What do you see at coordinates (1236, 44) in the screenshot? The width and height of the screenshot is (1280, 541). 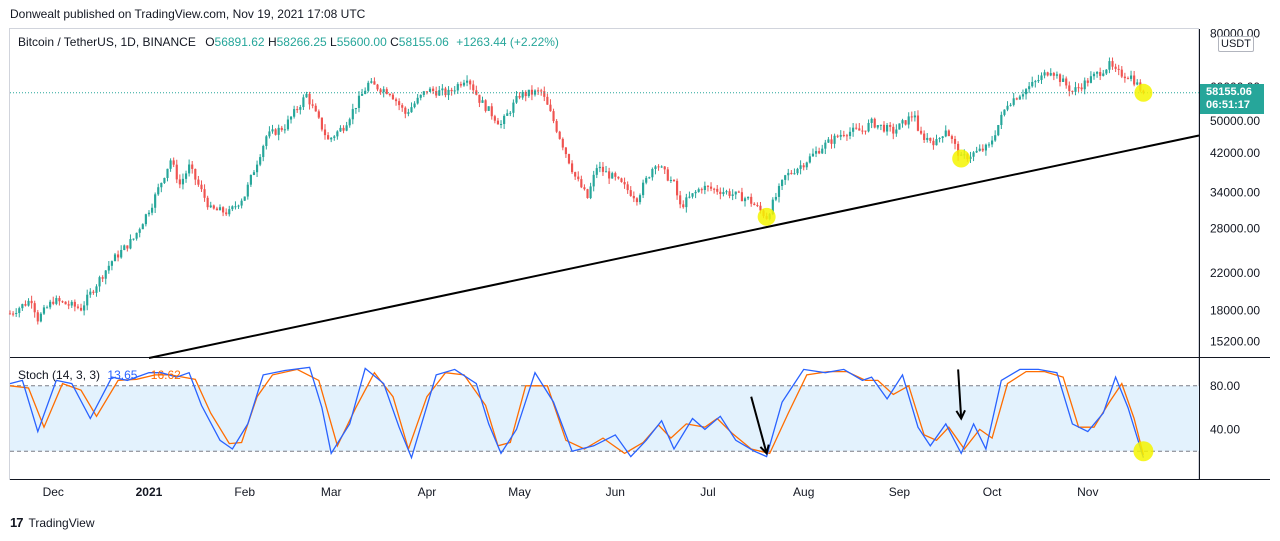 I see `currency-badge: USDT` at bounding box center [1236, 44].